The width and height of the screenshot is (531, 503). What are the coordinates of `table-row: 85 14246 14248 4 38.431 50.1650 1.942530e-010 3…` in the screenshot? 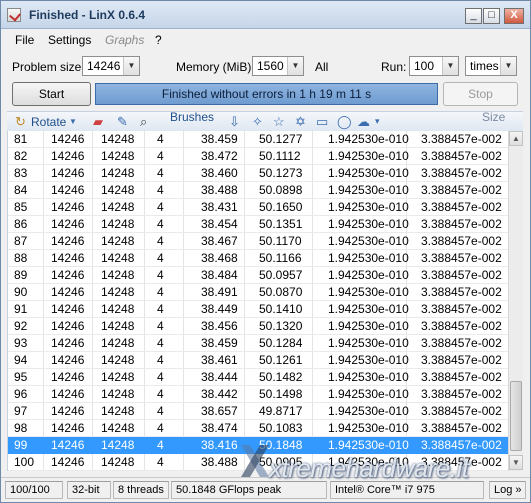 It's located at (258, 207).